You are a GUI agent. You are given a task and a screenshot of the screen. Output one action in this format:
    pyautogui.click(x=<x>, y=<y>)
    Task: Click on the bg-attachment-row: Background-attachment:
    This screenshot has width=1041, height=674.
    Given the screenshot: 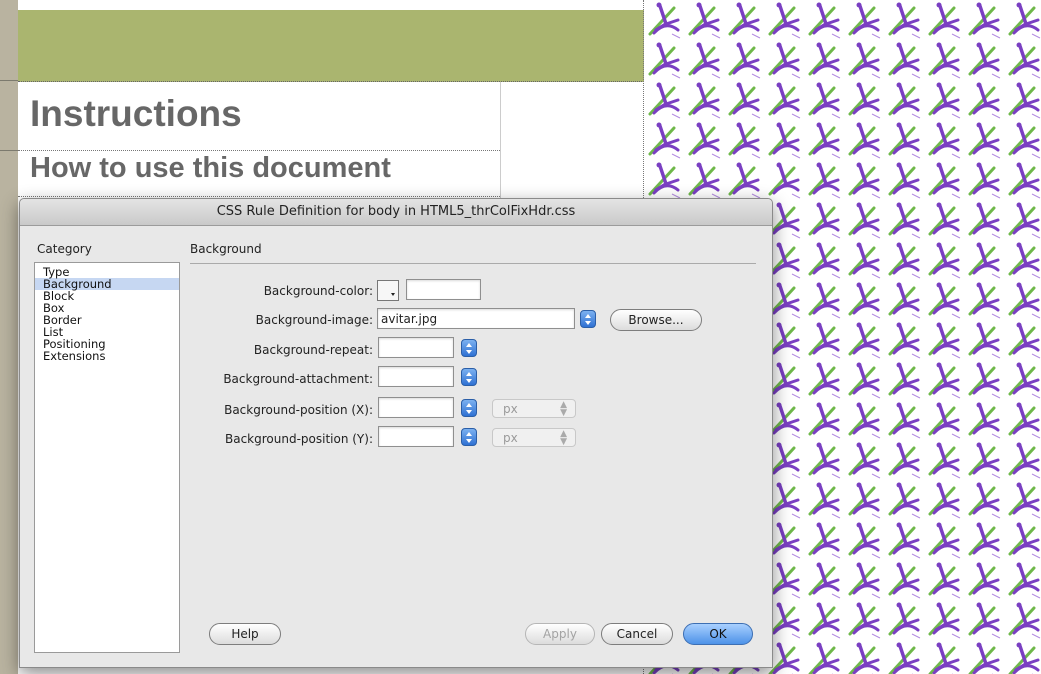 What is the action you would take?
    pyautogui.click(x=281, y=380)
    